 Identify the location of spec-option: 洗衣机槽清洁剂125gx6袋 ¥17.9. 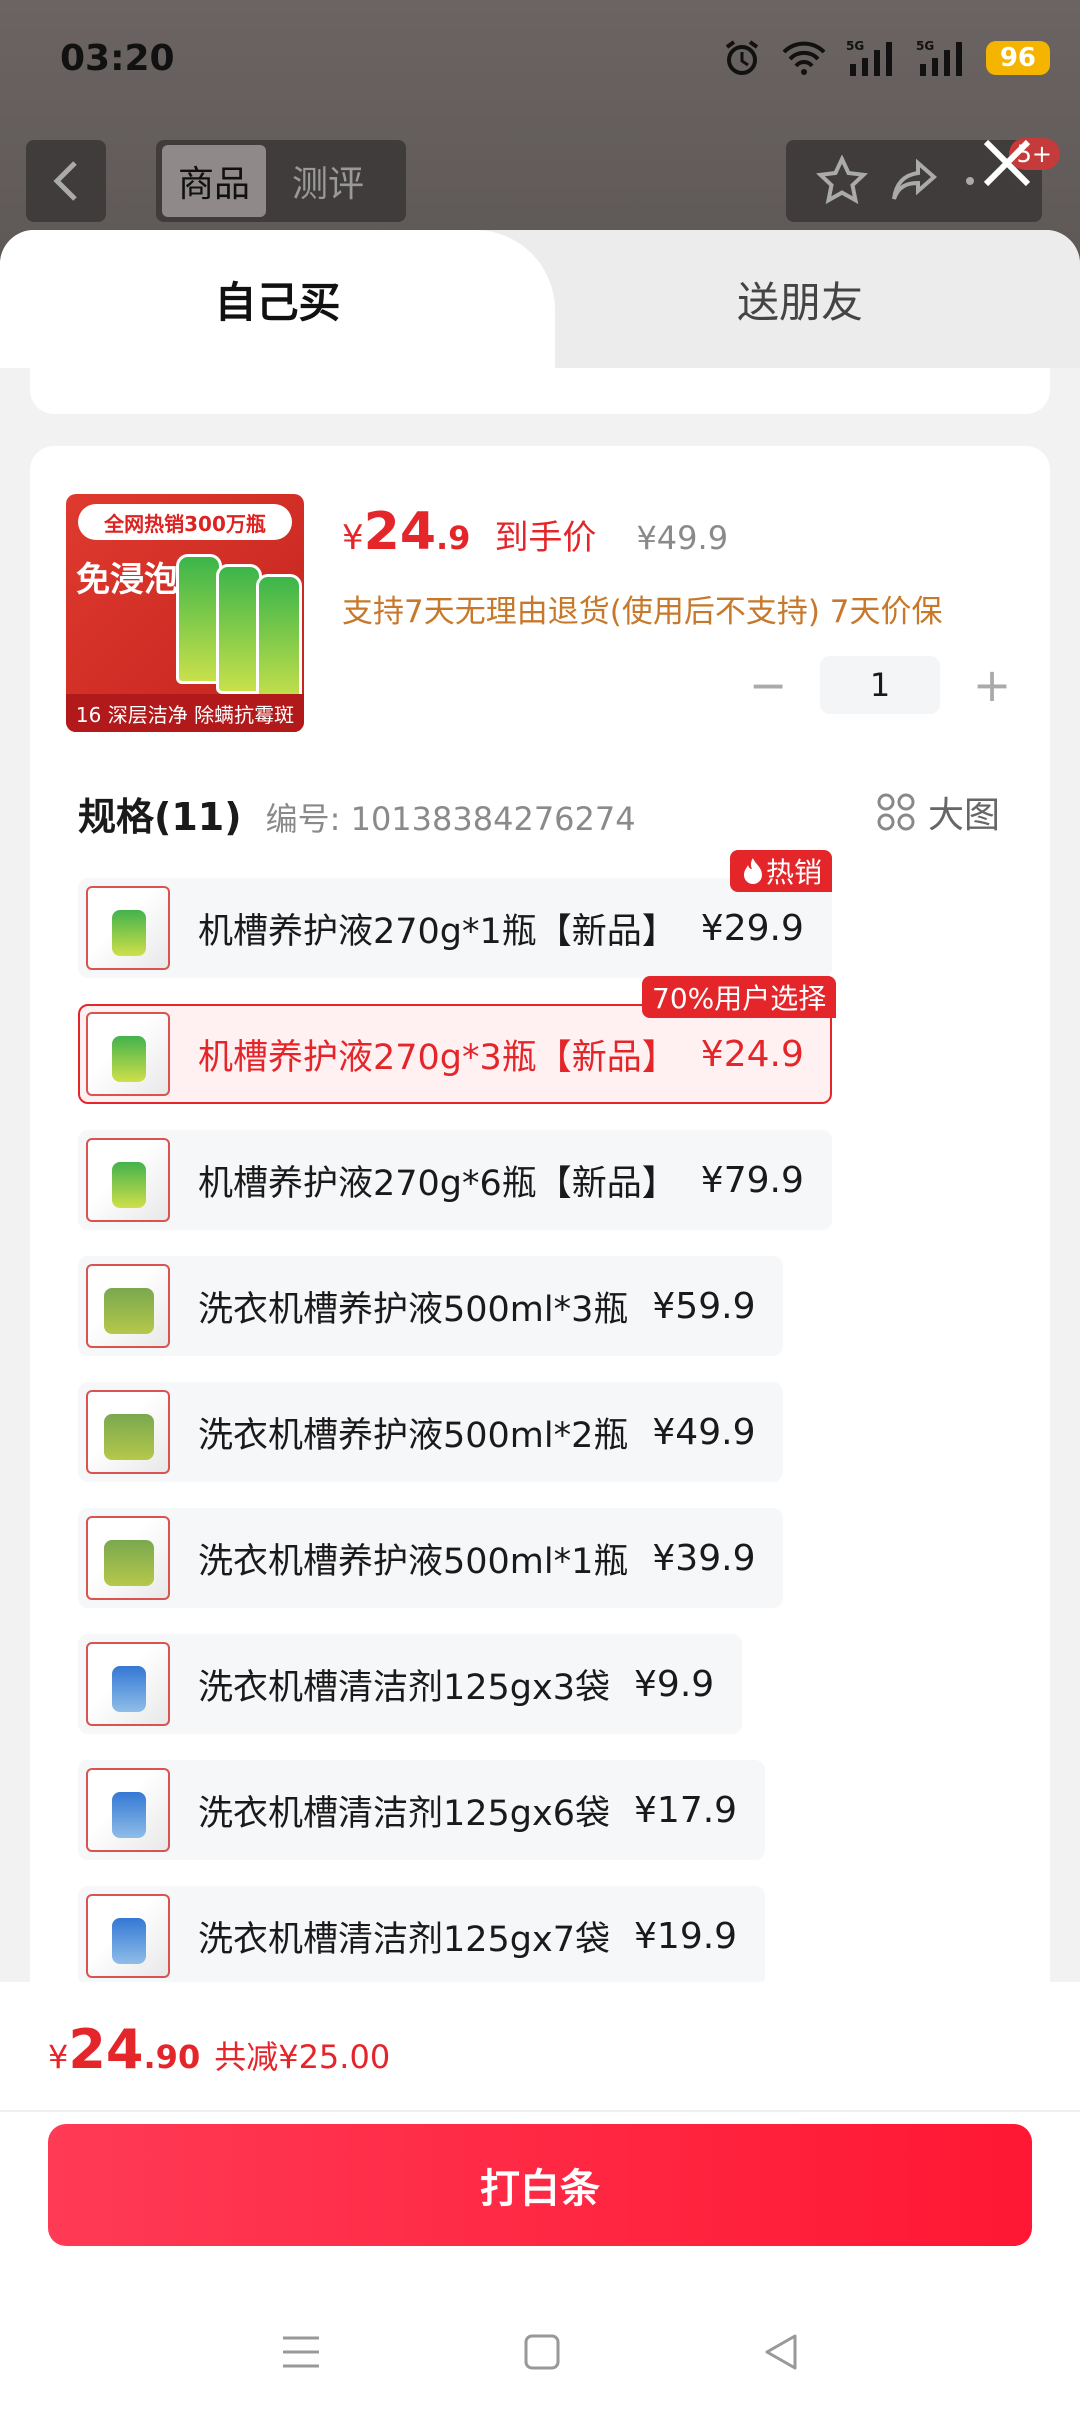
(422, 1810).